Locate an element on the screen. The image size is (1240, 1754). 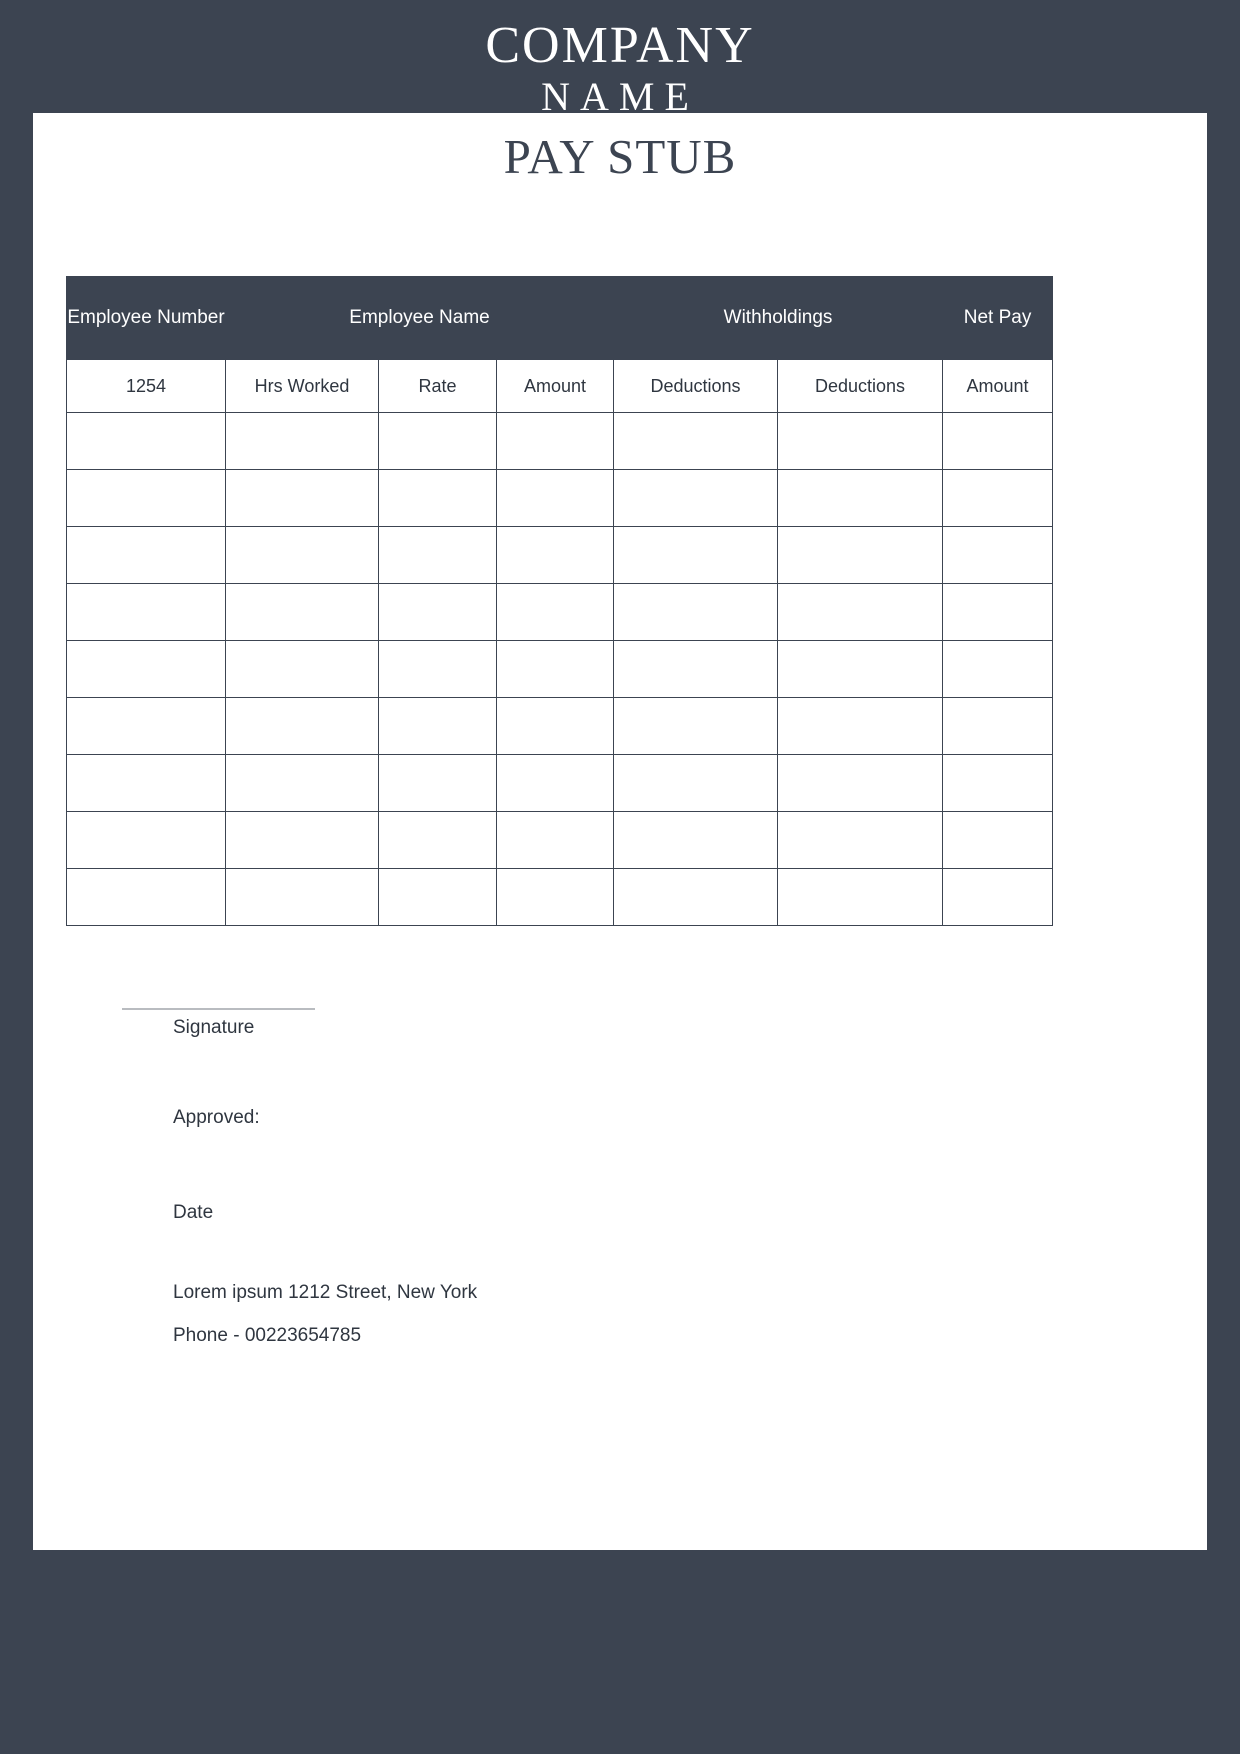
column-header-hrs-worked: Hrs Worked is located at coordinates (302, 386).